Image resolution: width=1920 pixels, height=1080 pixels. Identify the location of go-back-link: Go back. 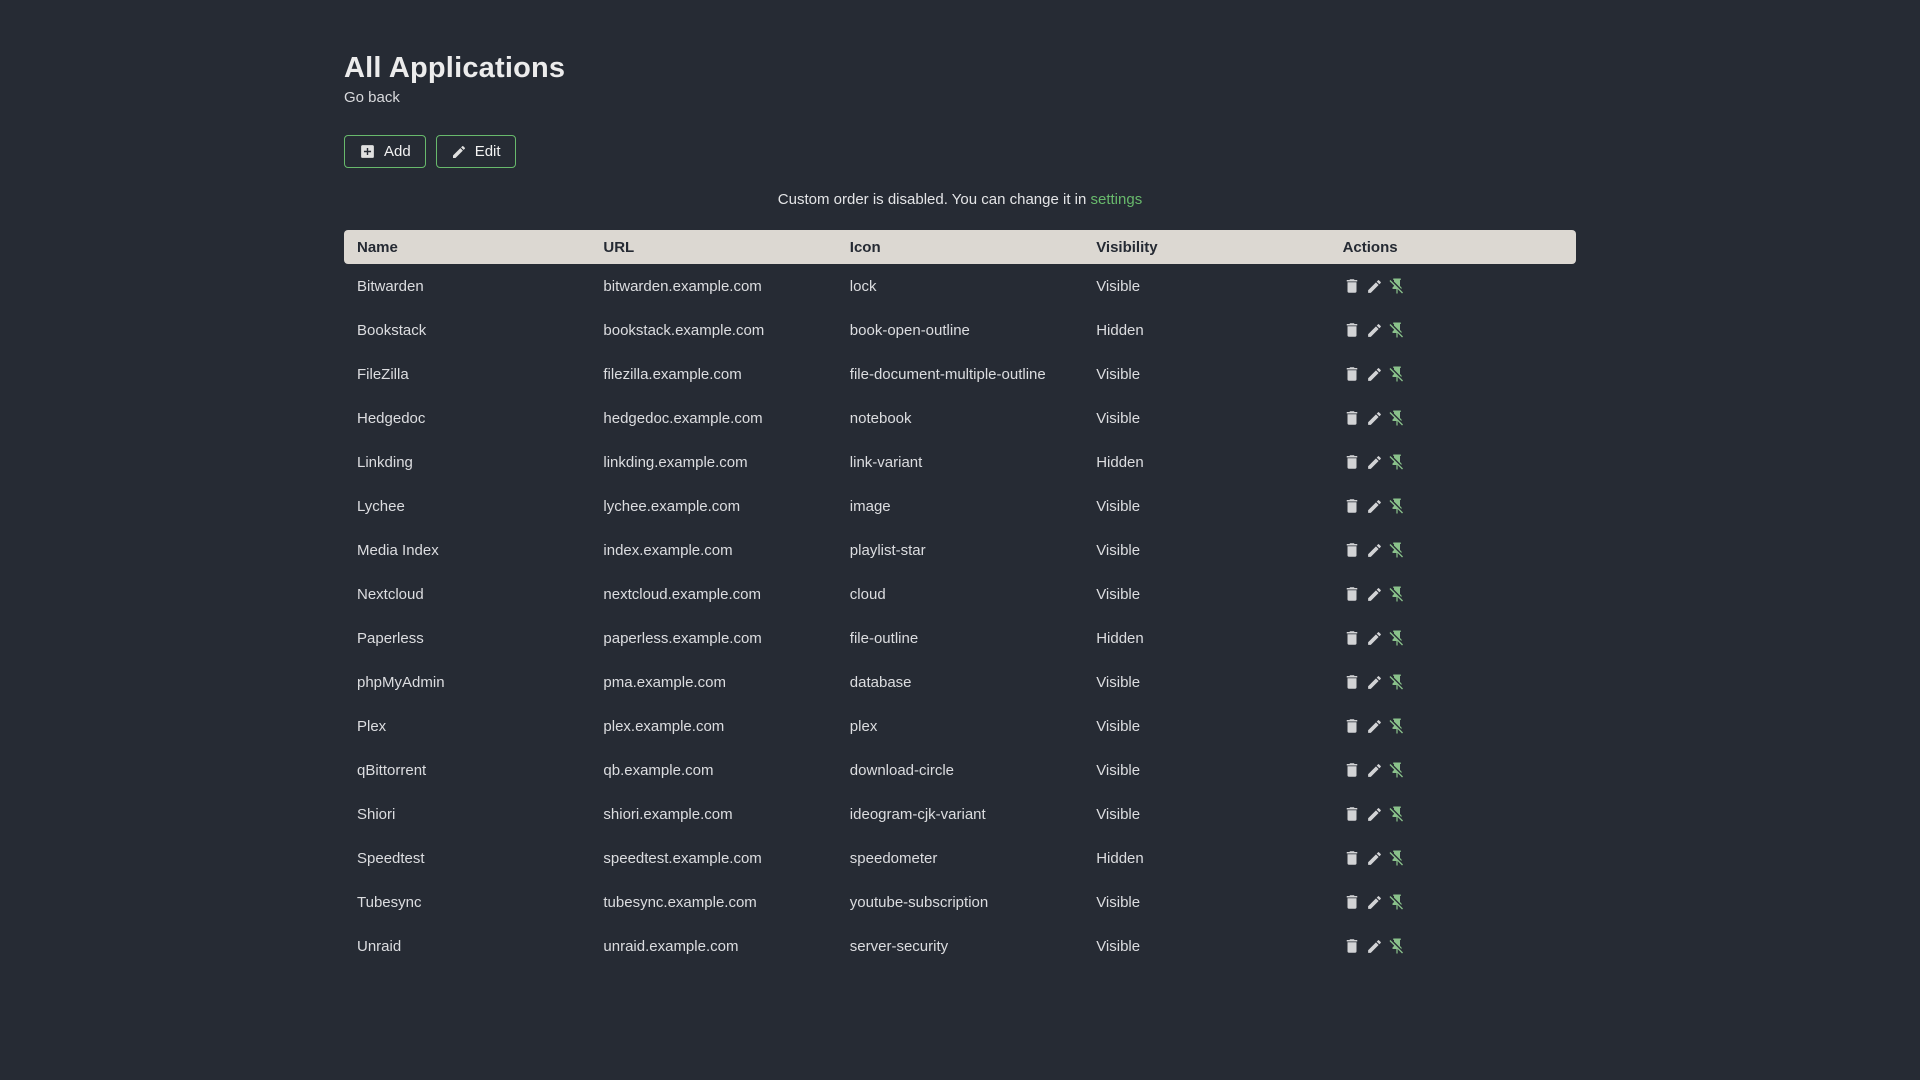
(372, 97).